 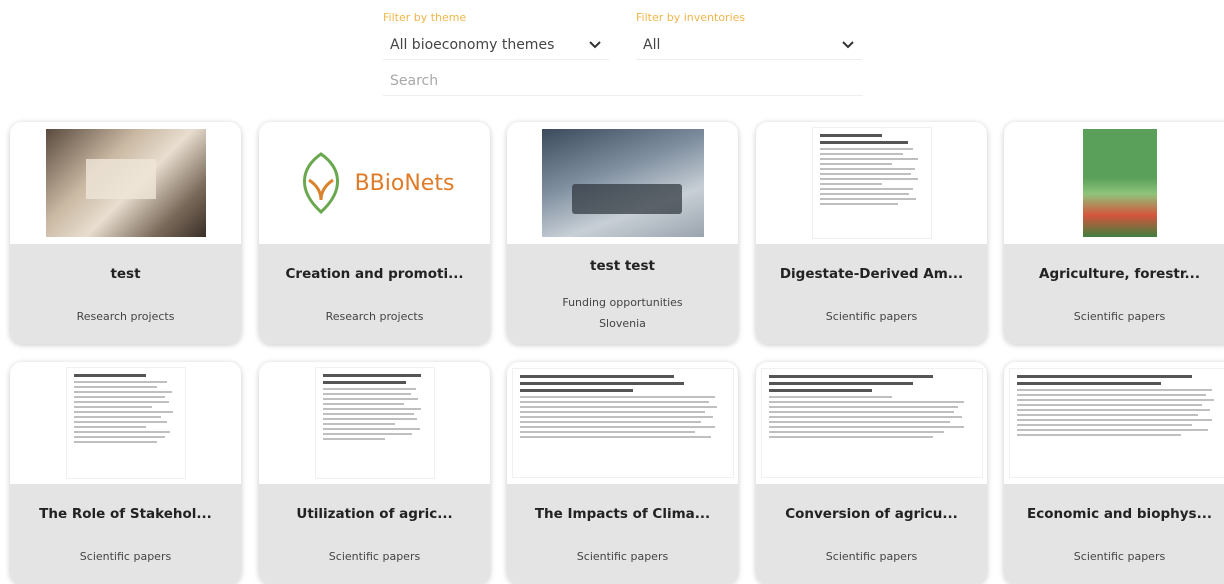 I want to click on card-item: test Research projects, so click(x=125, y=233).